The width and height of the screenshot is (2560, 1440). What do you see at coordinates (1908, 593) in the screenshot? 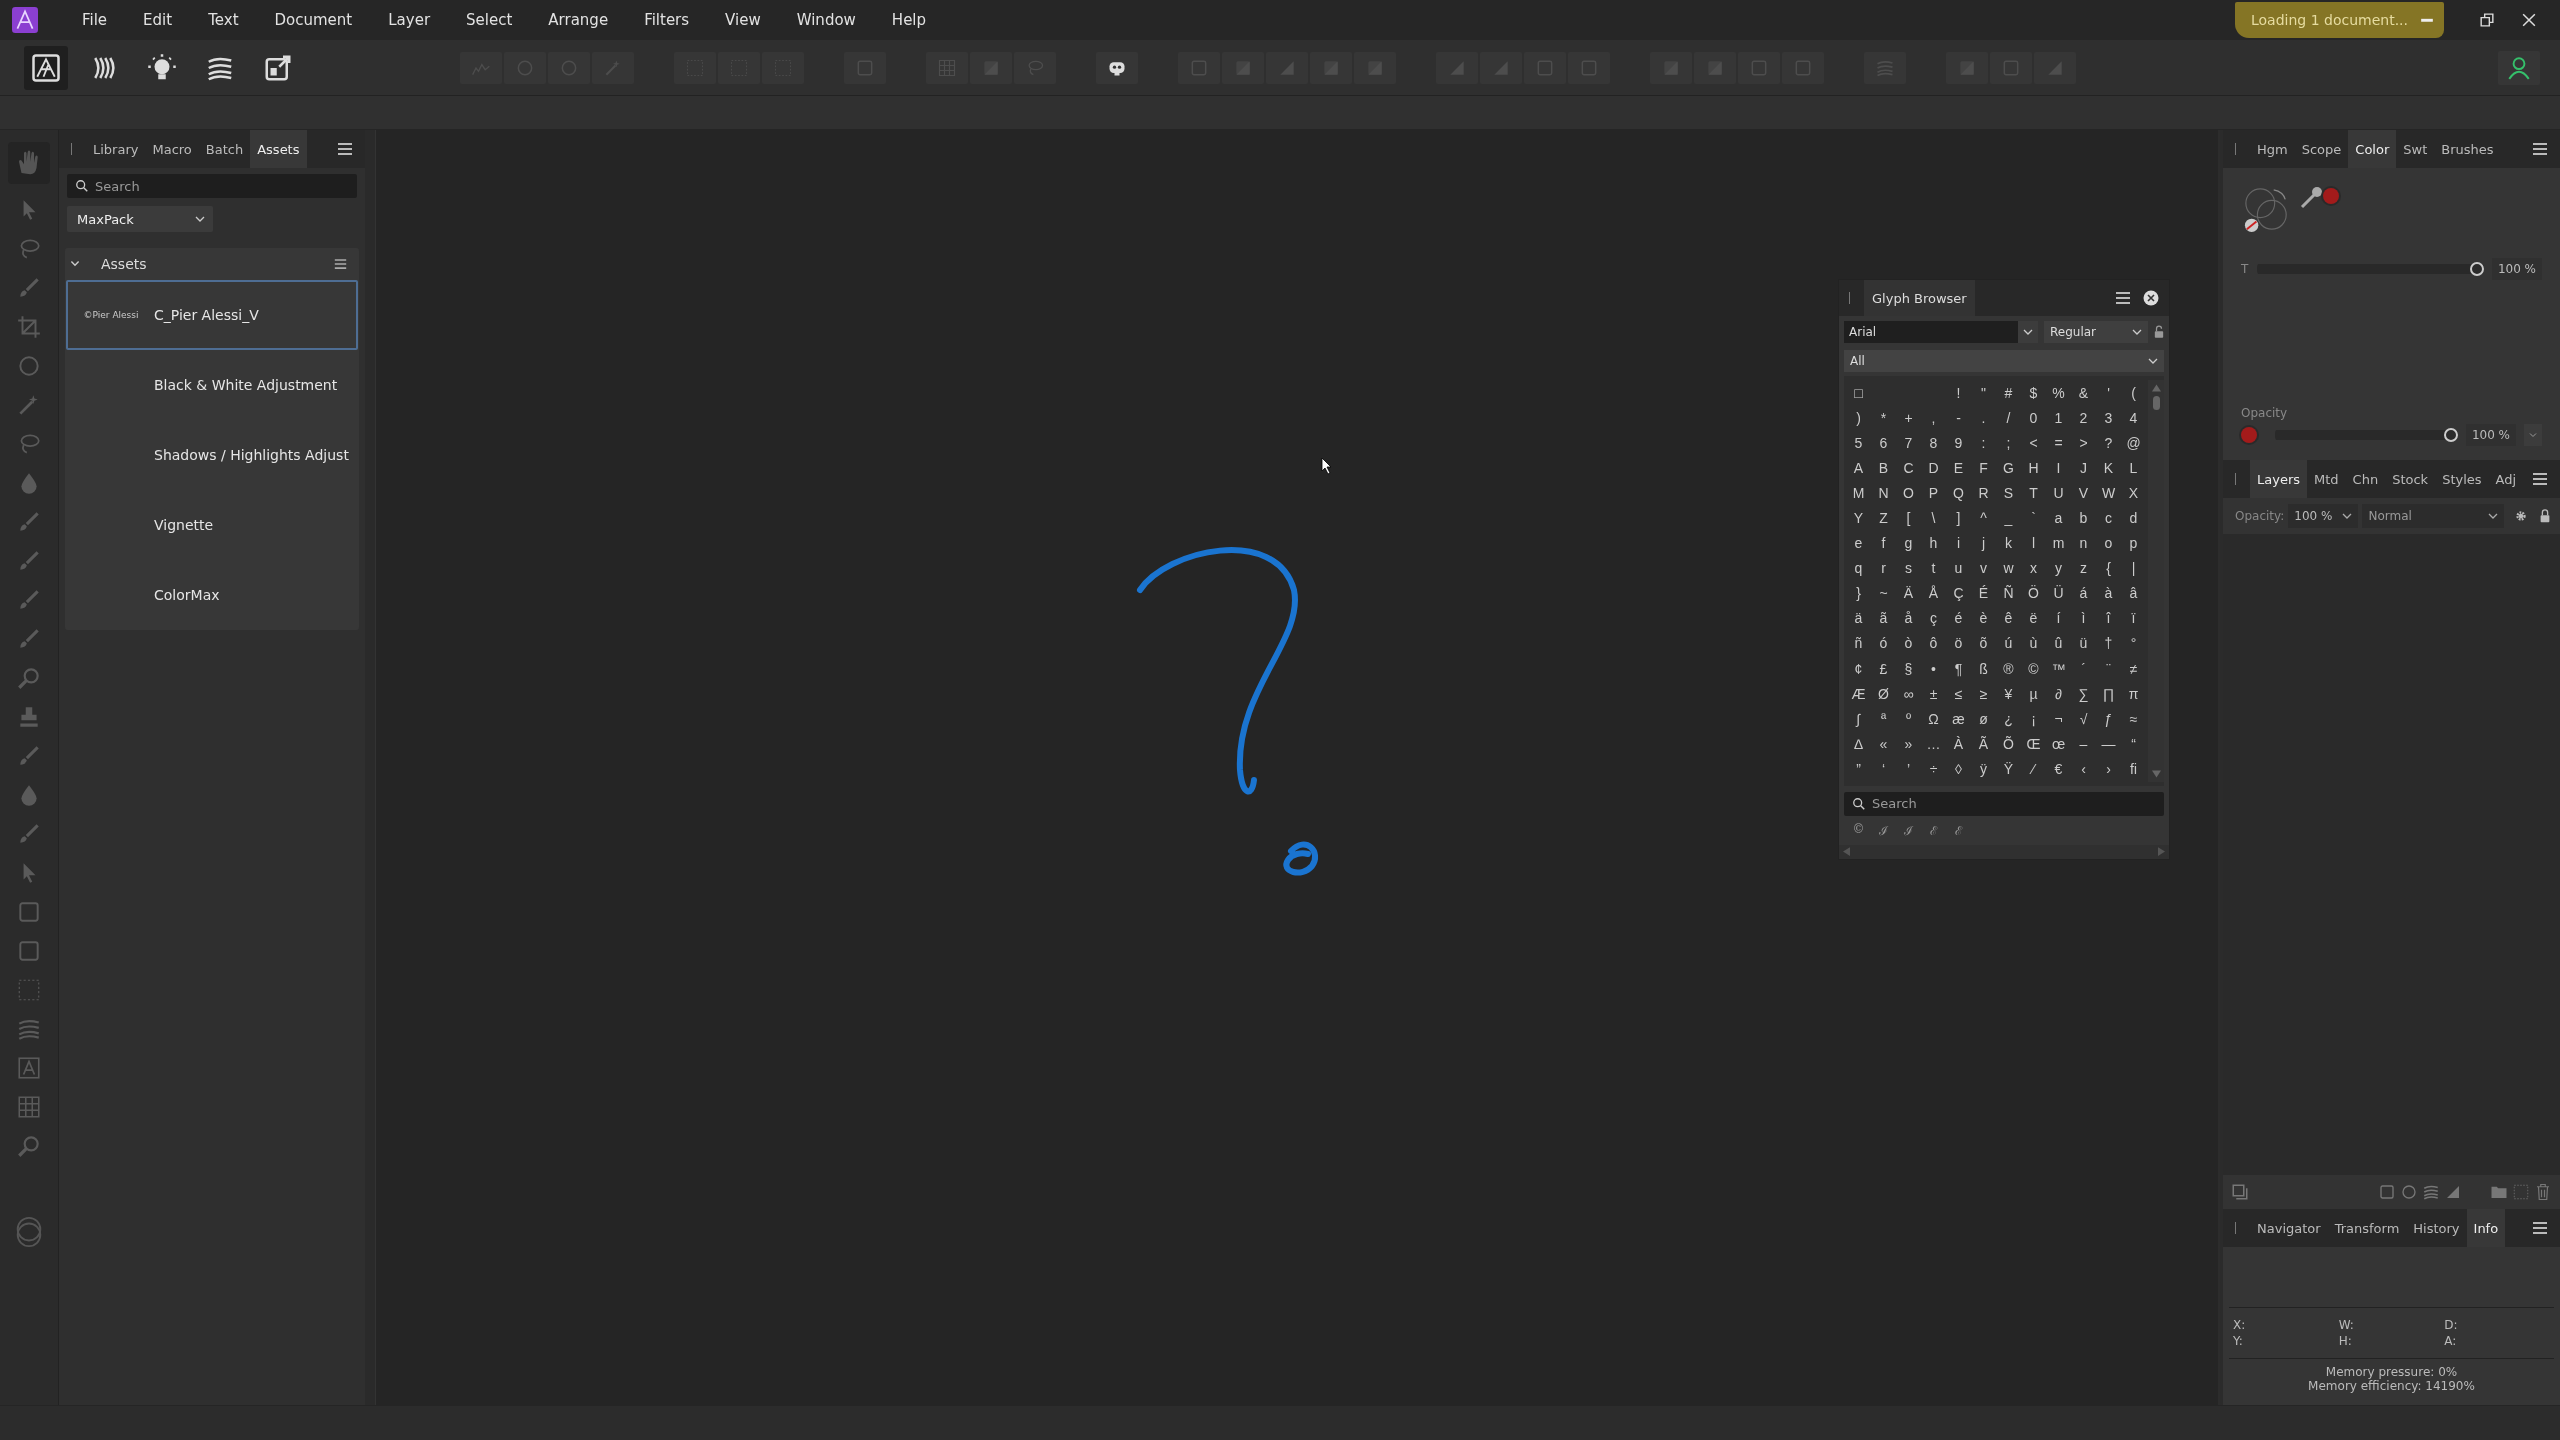
I see `glyph: Ä` at bounding box center [1908, 593].